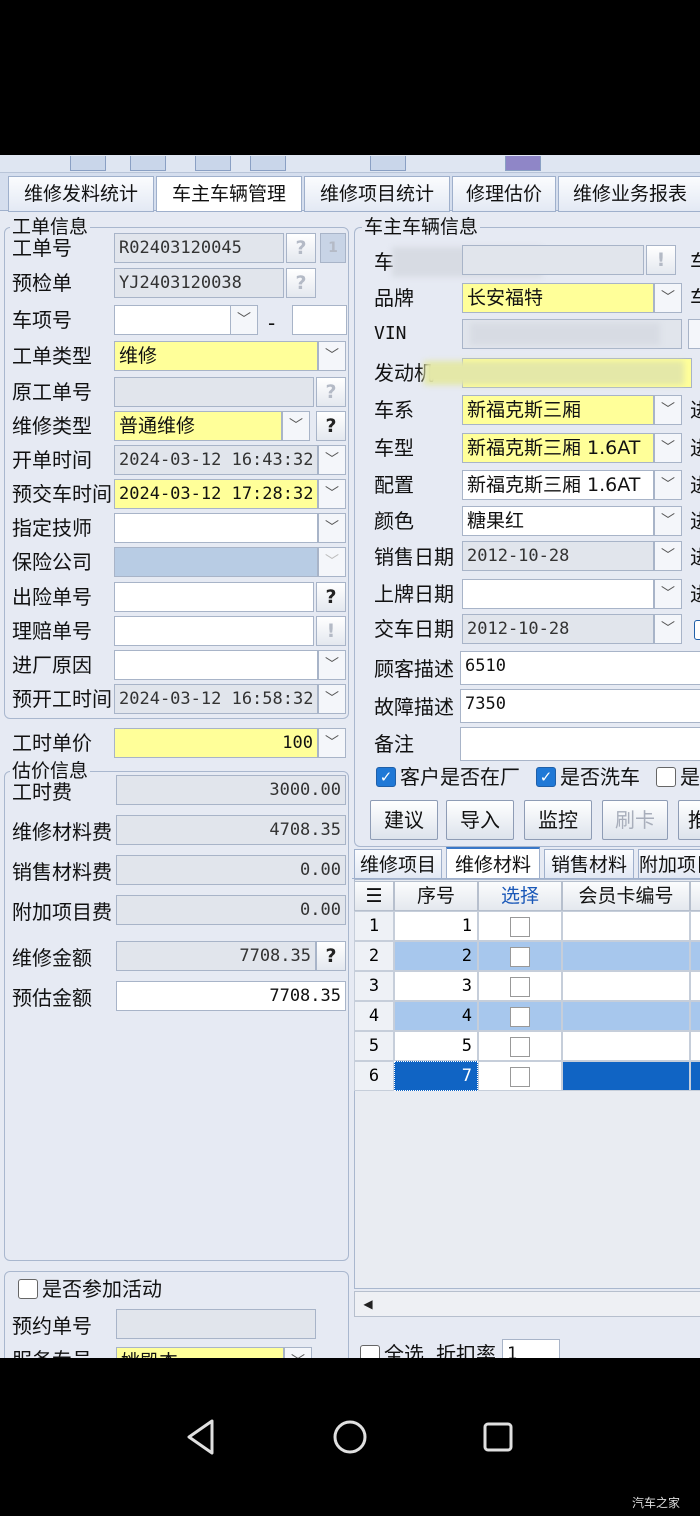 This screenshot has width=700, height=1516. Describe the element at coordinates (666, 777) in the screenshot. I see `more-option-checkbox` at that location.